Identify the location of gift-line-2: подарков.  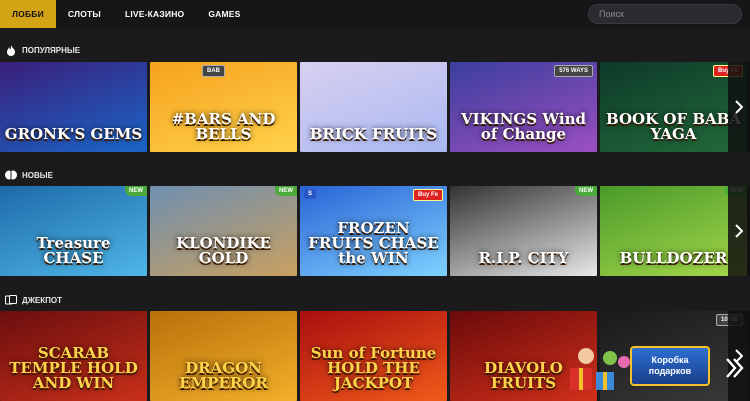
(670, 371).